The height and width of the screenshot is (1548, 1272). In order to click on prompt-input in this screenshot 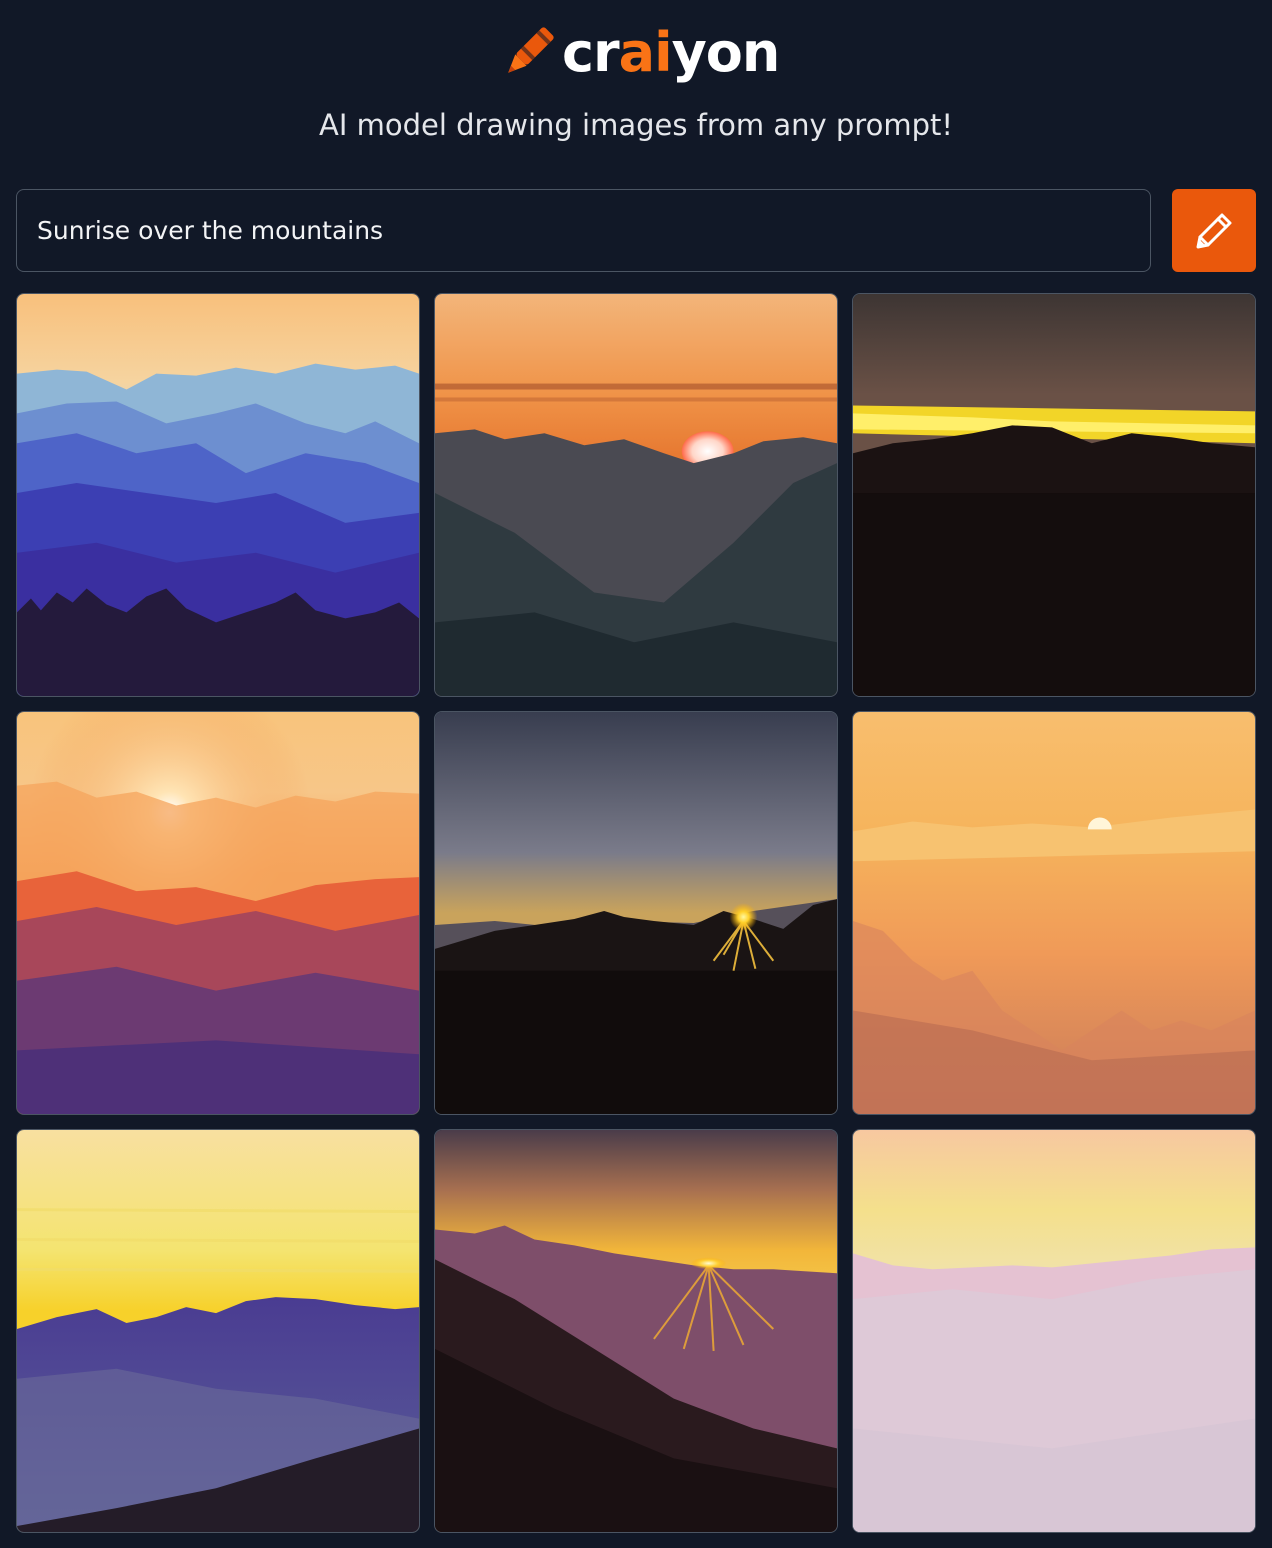, I will do `click(583, 230)`.